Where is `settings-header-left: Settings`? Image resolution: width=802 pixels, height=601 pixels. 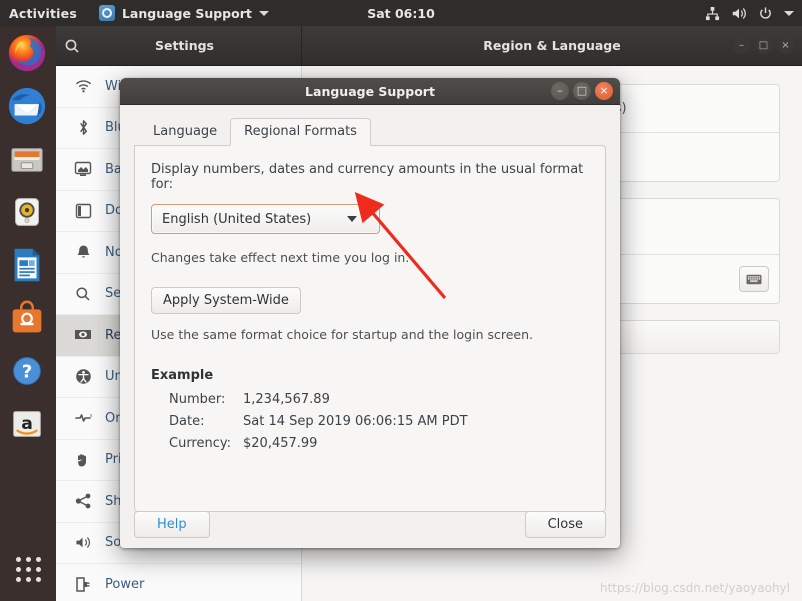 settings-header-left: Settings is located at coordinates (179, 45).